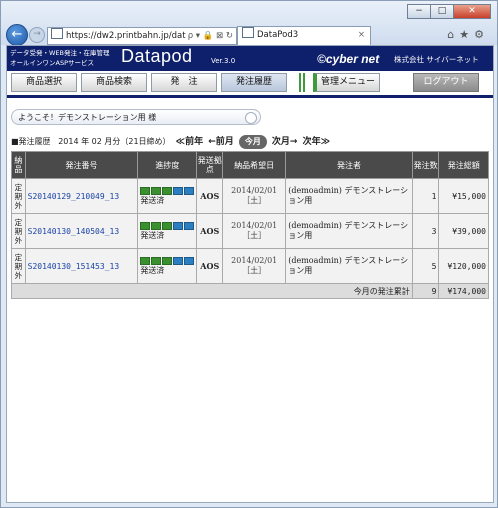  Describe the element at coordinates (463, 231) in the screenshot. I see `total-cell: ¥39,000` at that location.